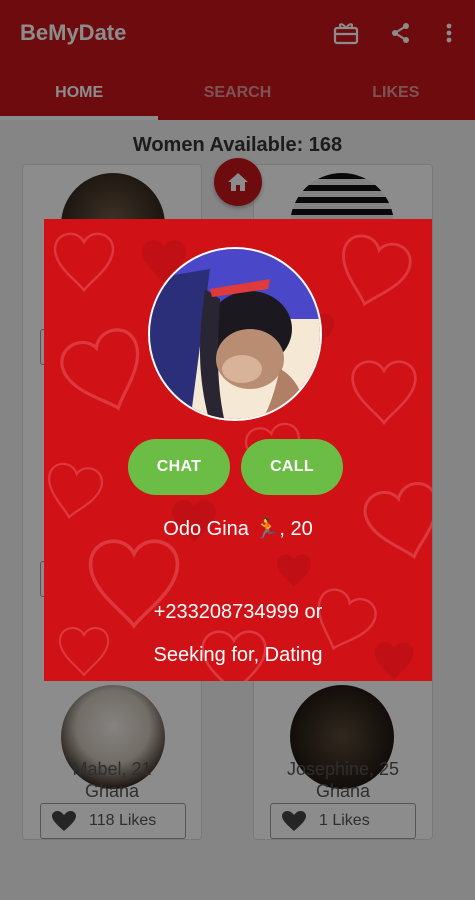 This screenshot has width=475, height=900. Describe the element at coordinates (238, 529) in the screenshot. I see `profile-name-age: Odo Gina 🏃, 20` at that location.